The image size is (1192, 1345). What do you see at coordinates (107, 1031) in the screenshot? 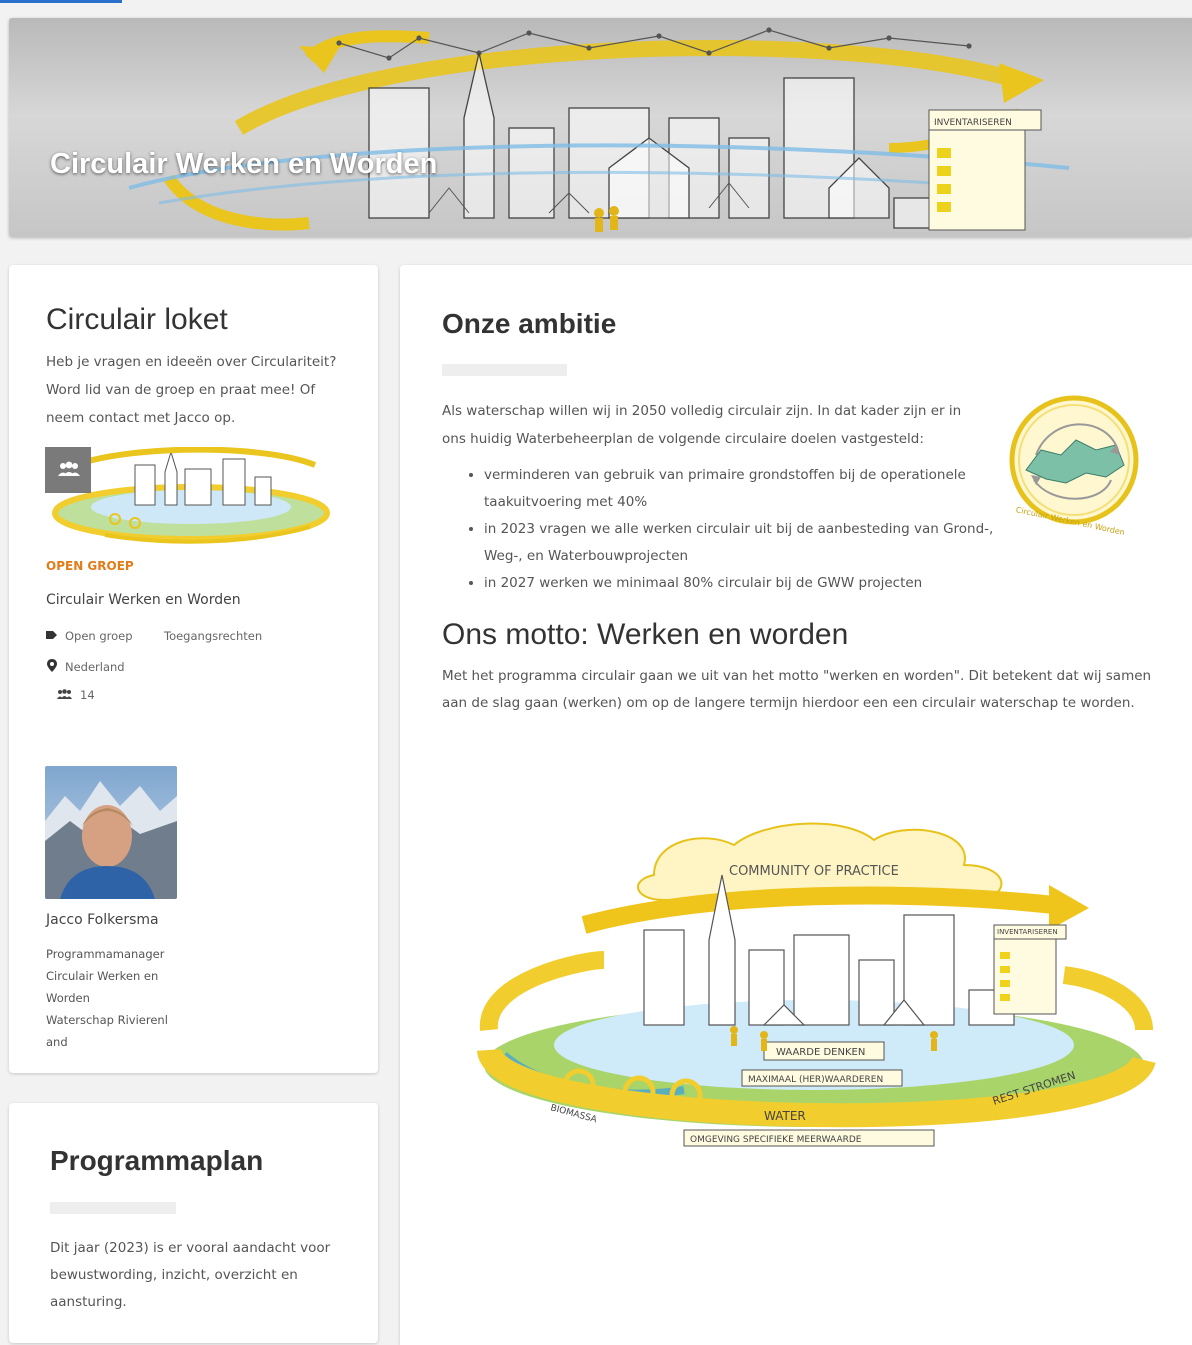
I see `contact-organization: Waterschap Rivierenland` at bounding box center [107, 1031].